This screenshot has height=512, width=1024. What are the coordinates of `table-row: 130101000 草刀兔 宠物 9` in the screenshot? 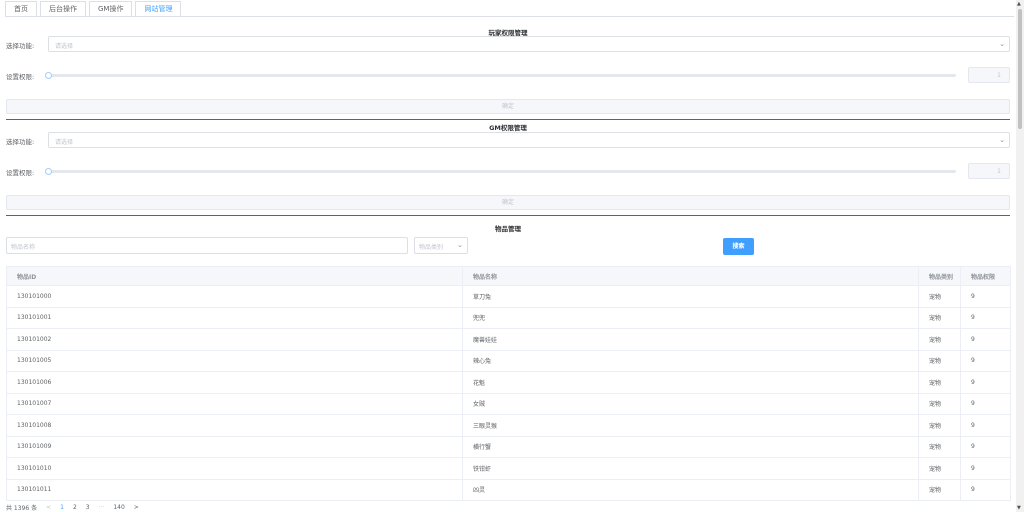 It's located at (508, 296).